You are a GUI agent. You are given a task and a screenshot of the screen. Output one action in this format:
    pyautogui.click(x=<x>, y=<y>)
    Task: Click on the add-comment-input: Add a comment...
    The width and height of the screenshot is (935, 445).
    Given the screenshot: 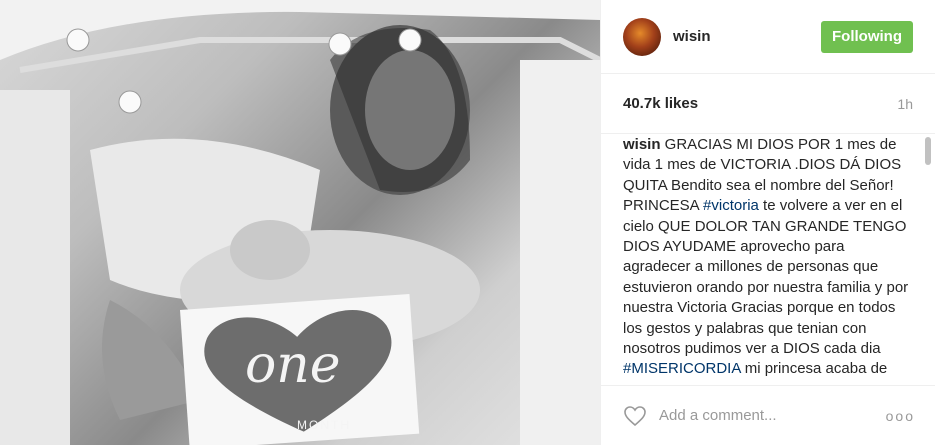 What is the action you would take?
    pyautogui.click(x=772, y=415)
    